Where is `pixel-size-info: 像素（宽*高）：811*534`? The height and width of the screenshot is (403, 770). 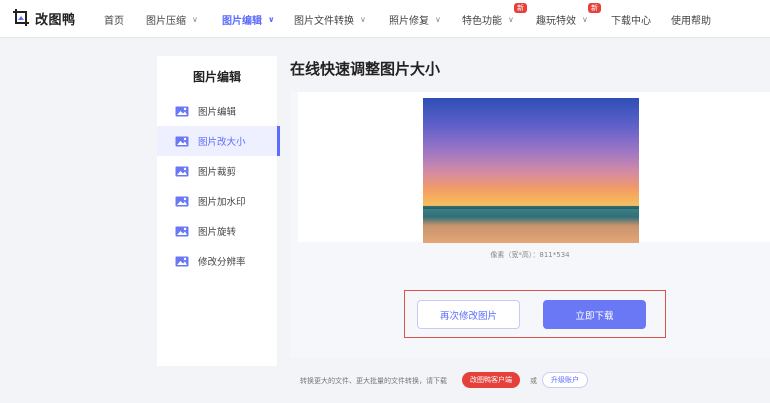
pixel-size-info: 像素（宽*高）：811*534 is located at coordinates (530, 255).